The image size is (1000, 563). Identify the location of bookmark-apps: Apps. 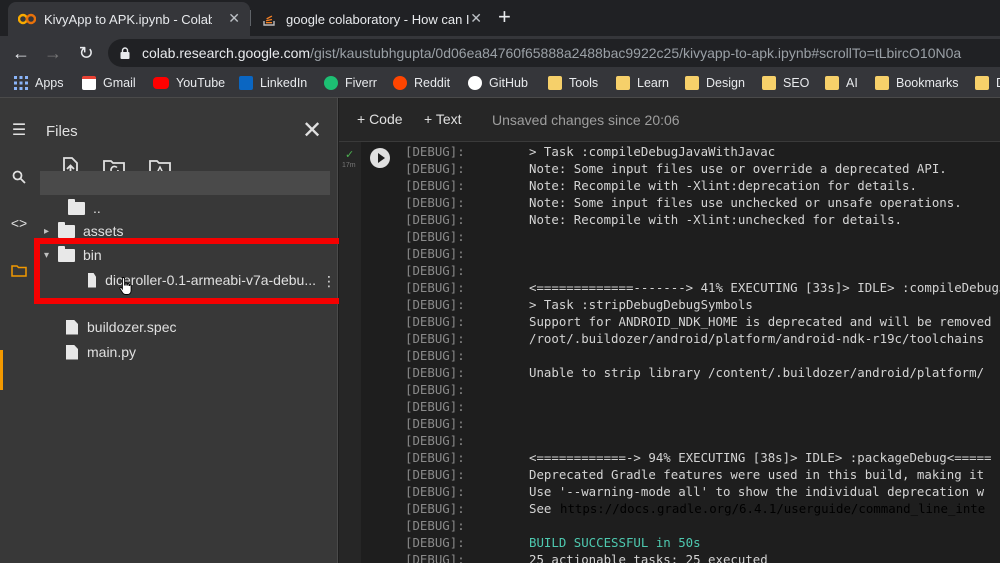
(39, 83).